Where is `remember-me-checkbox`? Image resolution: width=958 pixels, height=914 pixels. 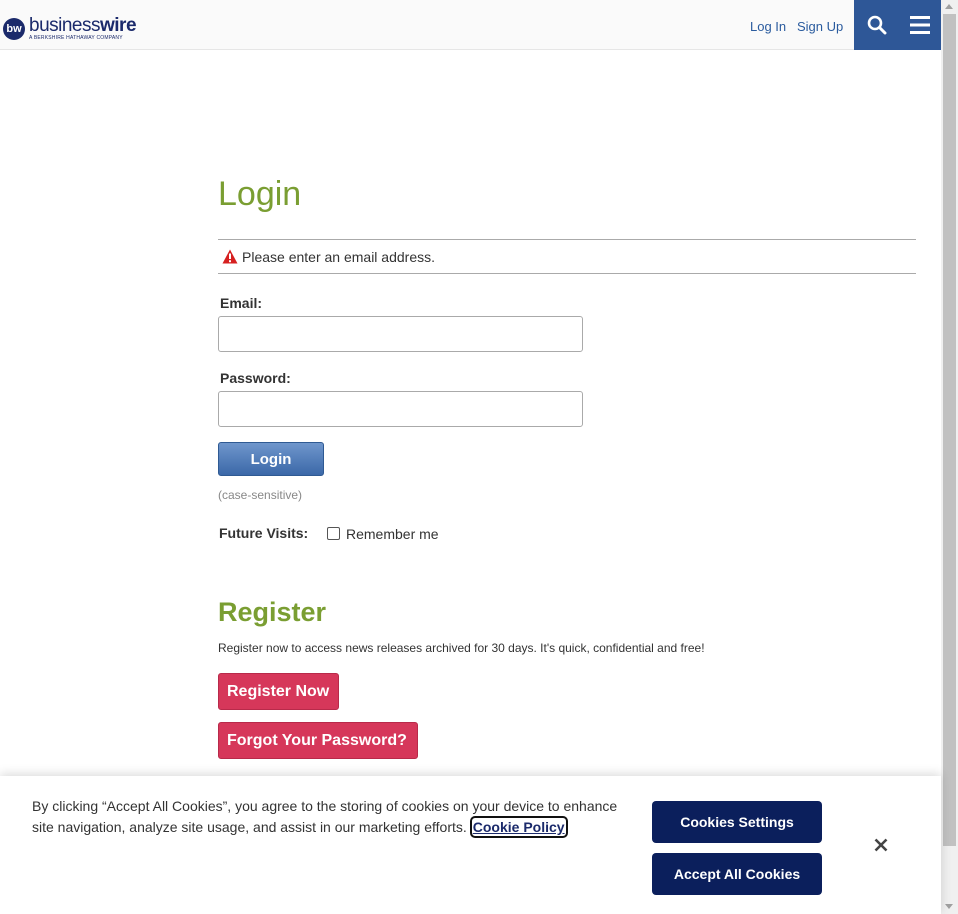
remember-me-checkbox is located at coordinates (333, 533).